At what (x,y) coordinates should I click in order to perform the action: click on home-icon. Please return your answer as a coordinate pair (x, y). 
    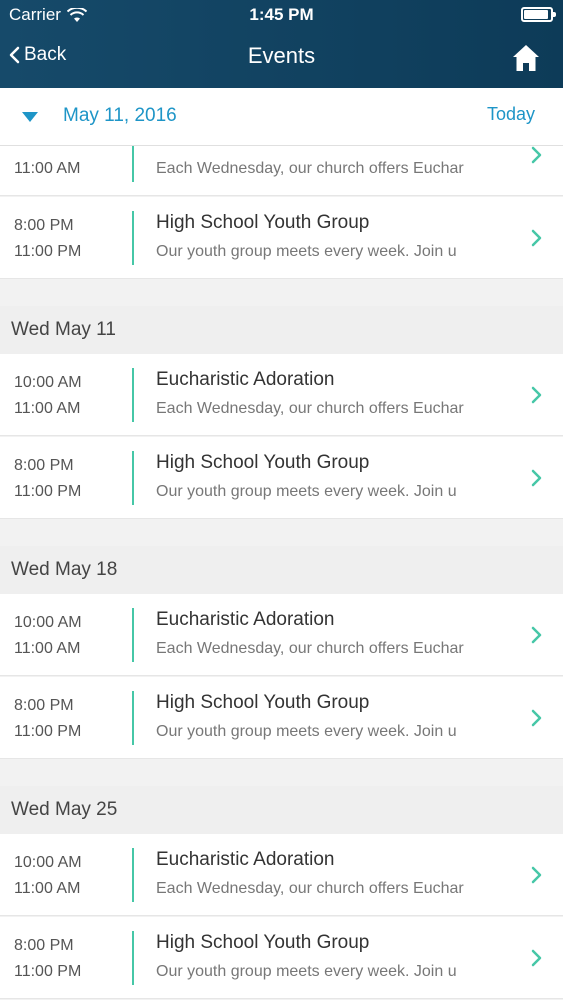
    Looking at the image, I should click on (526, 58).